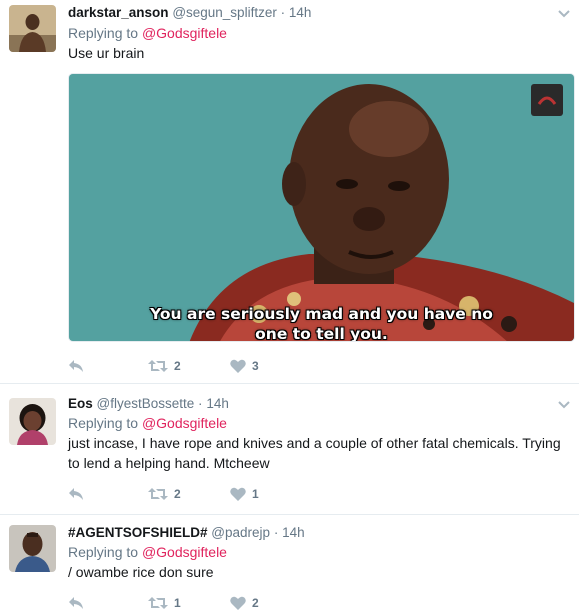  Describe the element at coordinates (255, 494) in the screenshot. I see `like-count: 1` at that location.